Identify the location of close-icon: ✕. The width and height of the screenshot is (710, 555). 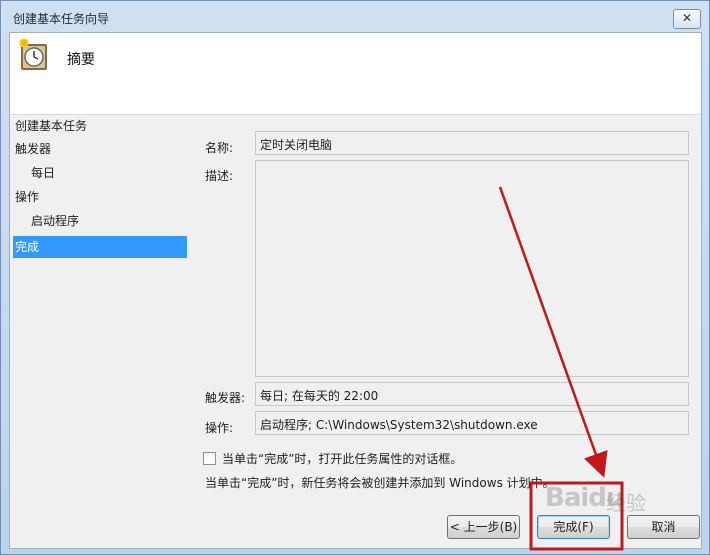
(687, 18).